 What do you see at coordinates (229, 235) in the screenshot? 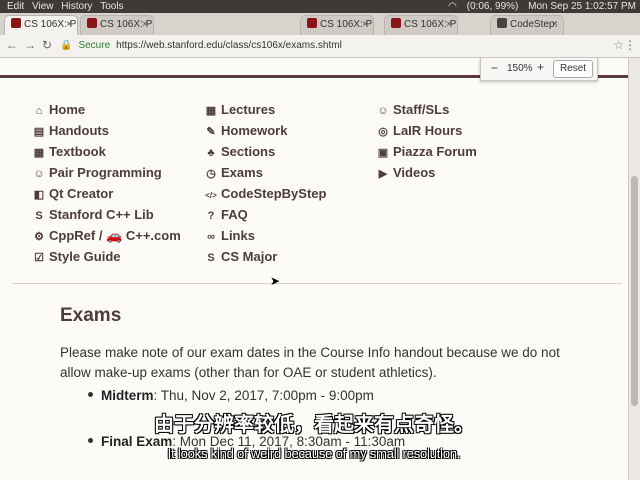
I see `nav-links: ∞ Links` at bounding box center [229, 235].